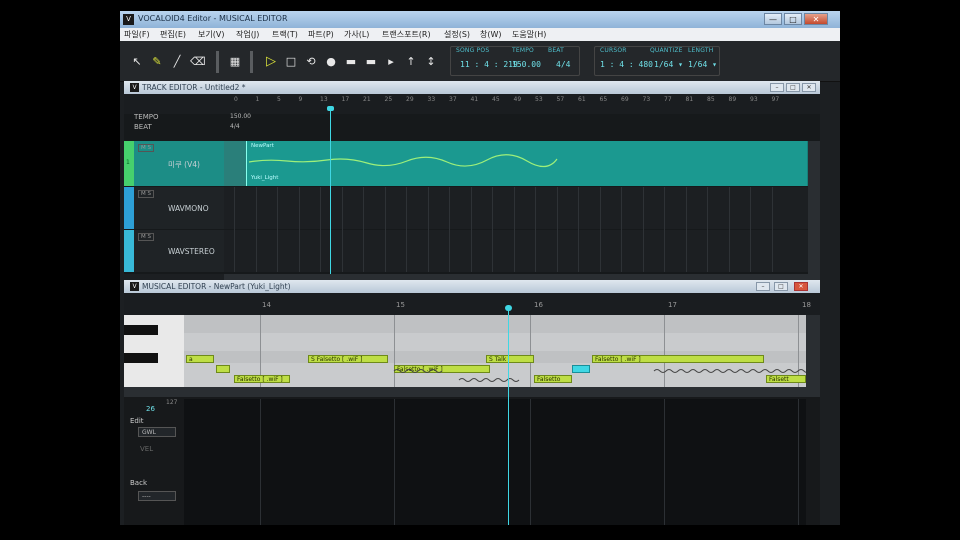 This screenshot has width=960, height=540. What do you see at coordinates (157, 62) in the screenshot?
I see `pencil-tool-icon: ✎` at bounding box center [157, 62].